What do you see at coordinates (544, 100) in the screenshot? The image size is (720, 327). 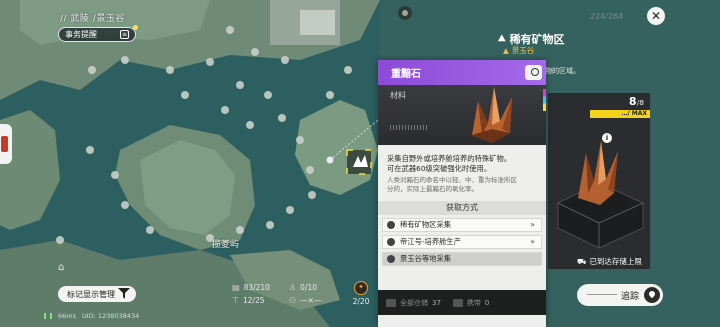 I see `rarity-stripe` at bounding box center [544, 100].